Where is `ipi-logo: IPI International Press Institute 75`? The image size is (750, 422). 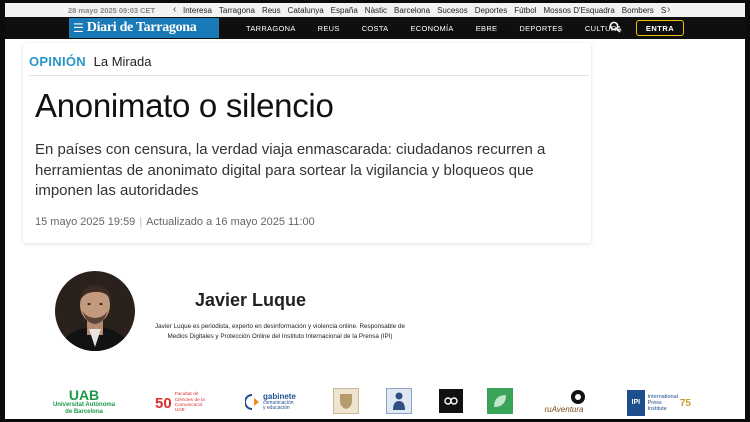 ipi-logo: IPI International Press Institute 75 is located at coordinates (659, 403).